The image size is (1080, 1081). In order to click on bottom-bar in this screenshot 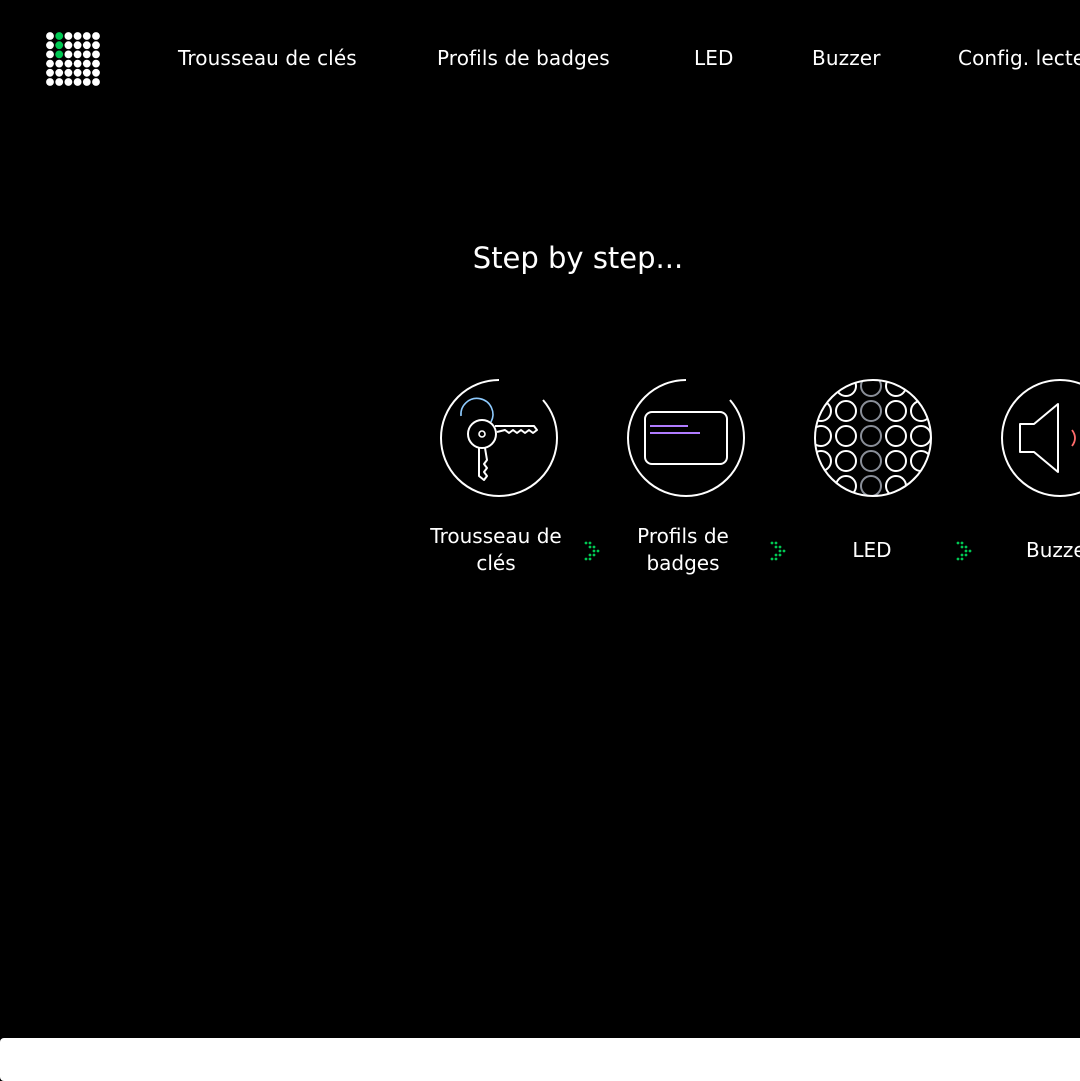, I will do `click(540, 1059)`.